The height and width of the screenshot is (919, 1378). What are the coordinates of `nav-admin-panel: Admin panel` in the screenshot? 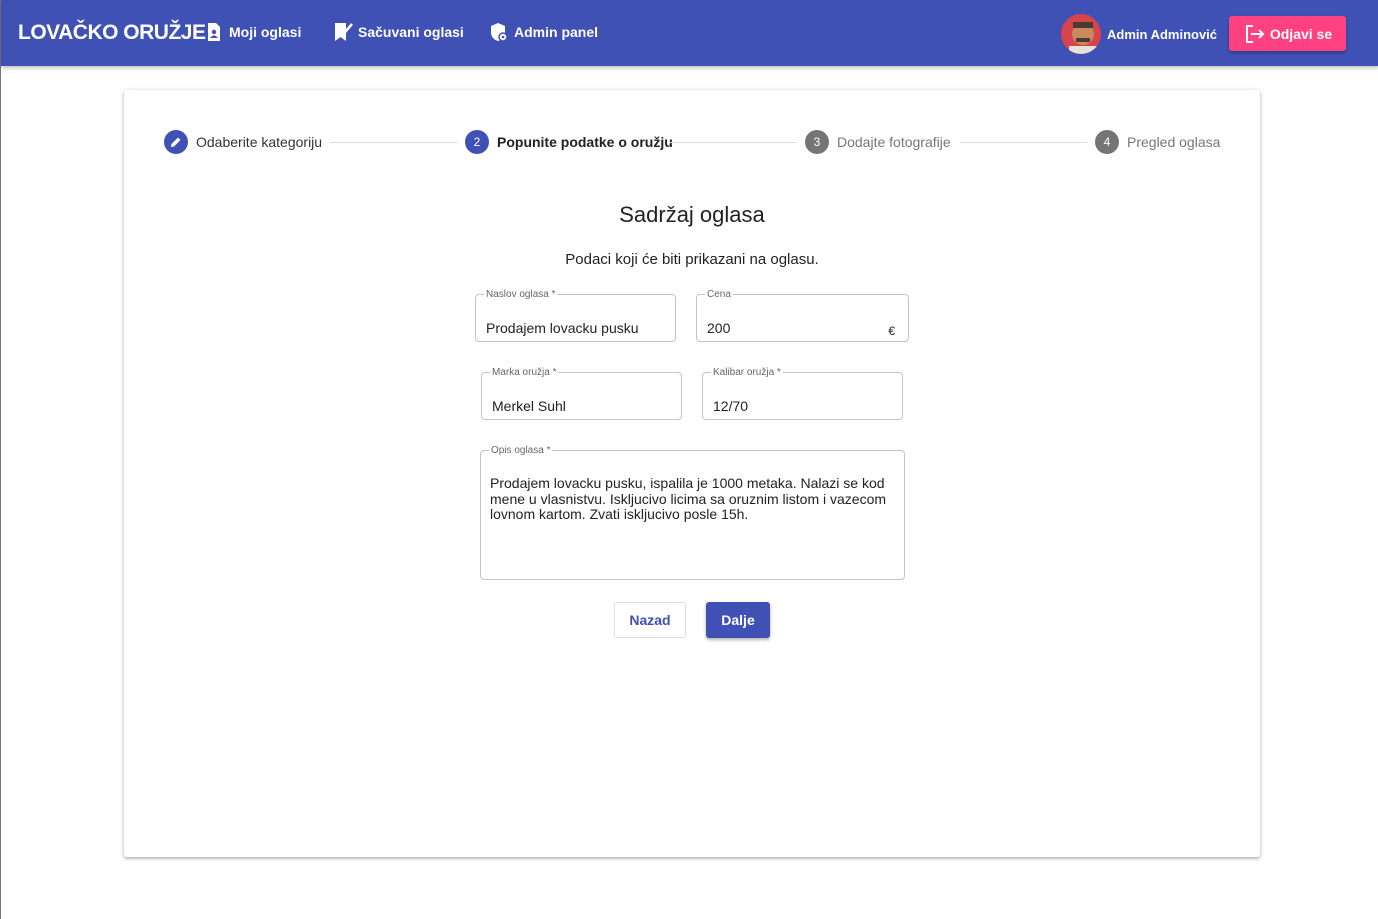 It's located at (543, 32).